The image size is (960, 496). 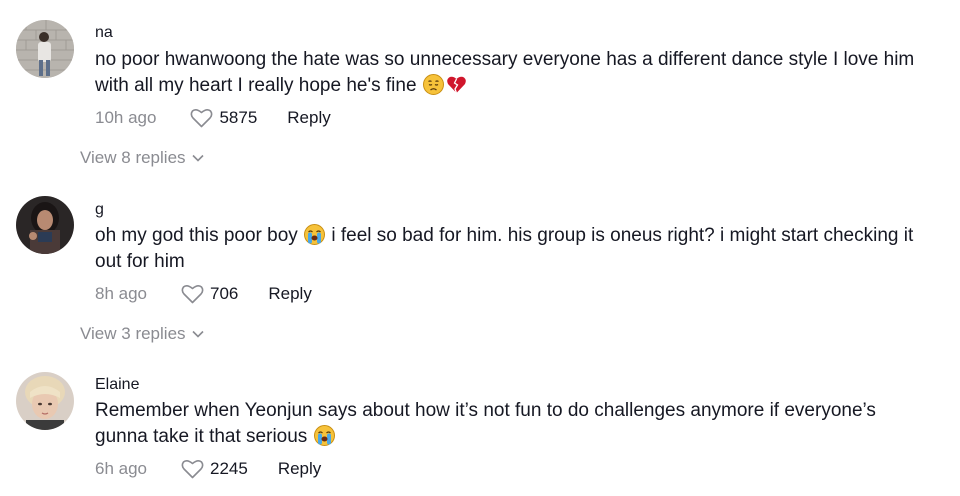 I want to click on comment-meta: 6h ago 2245 Reply, so click(x=208, y=469).